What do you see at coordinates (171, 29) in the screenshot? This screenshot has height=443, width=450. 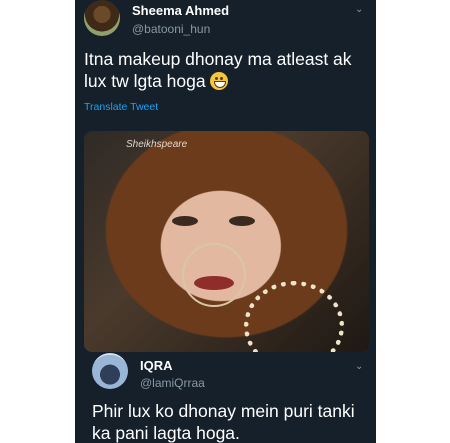 I see `author-handle: @batooni_hun` at bounding box center [171, 29].